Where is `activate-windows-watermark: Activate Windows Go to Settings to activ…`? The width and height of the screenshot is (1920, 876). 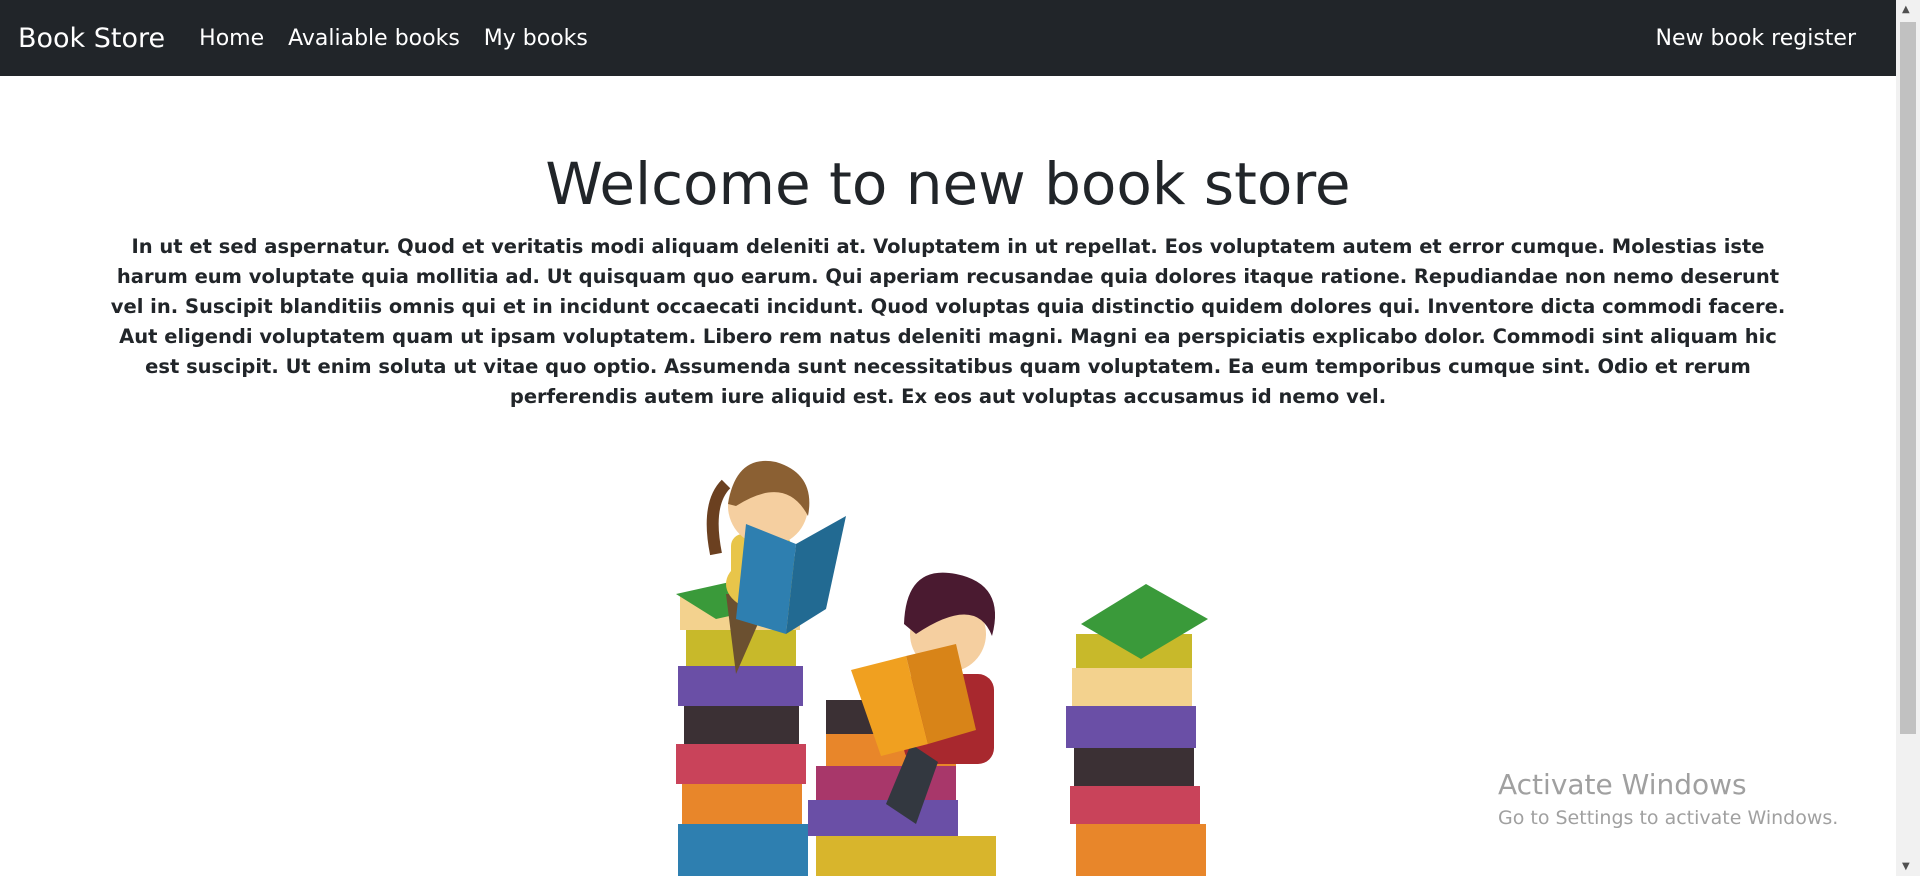 activate-windows-watermark: Activate Windows Go to Settings to activ… is located at coordinates (1668, 798).